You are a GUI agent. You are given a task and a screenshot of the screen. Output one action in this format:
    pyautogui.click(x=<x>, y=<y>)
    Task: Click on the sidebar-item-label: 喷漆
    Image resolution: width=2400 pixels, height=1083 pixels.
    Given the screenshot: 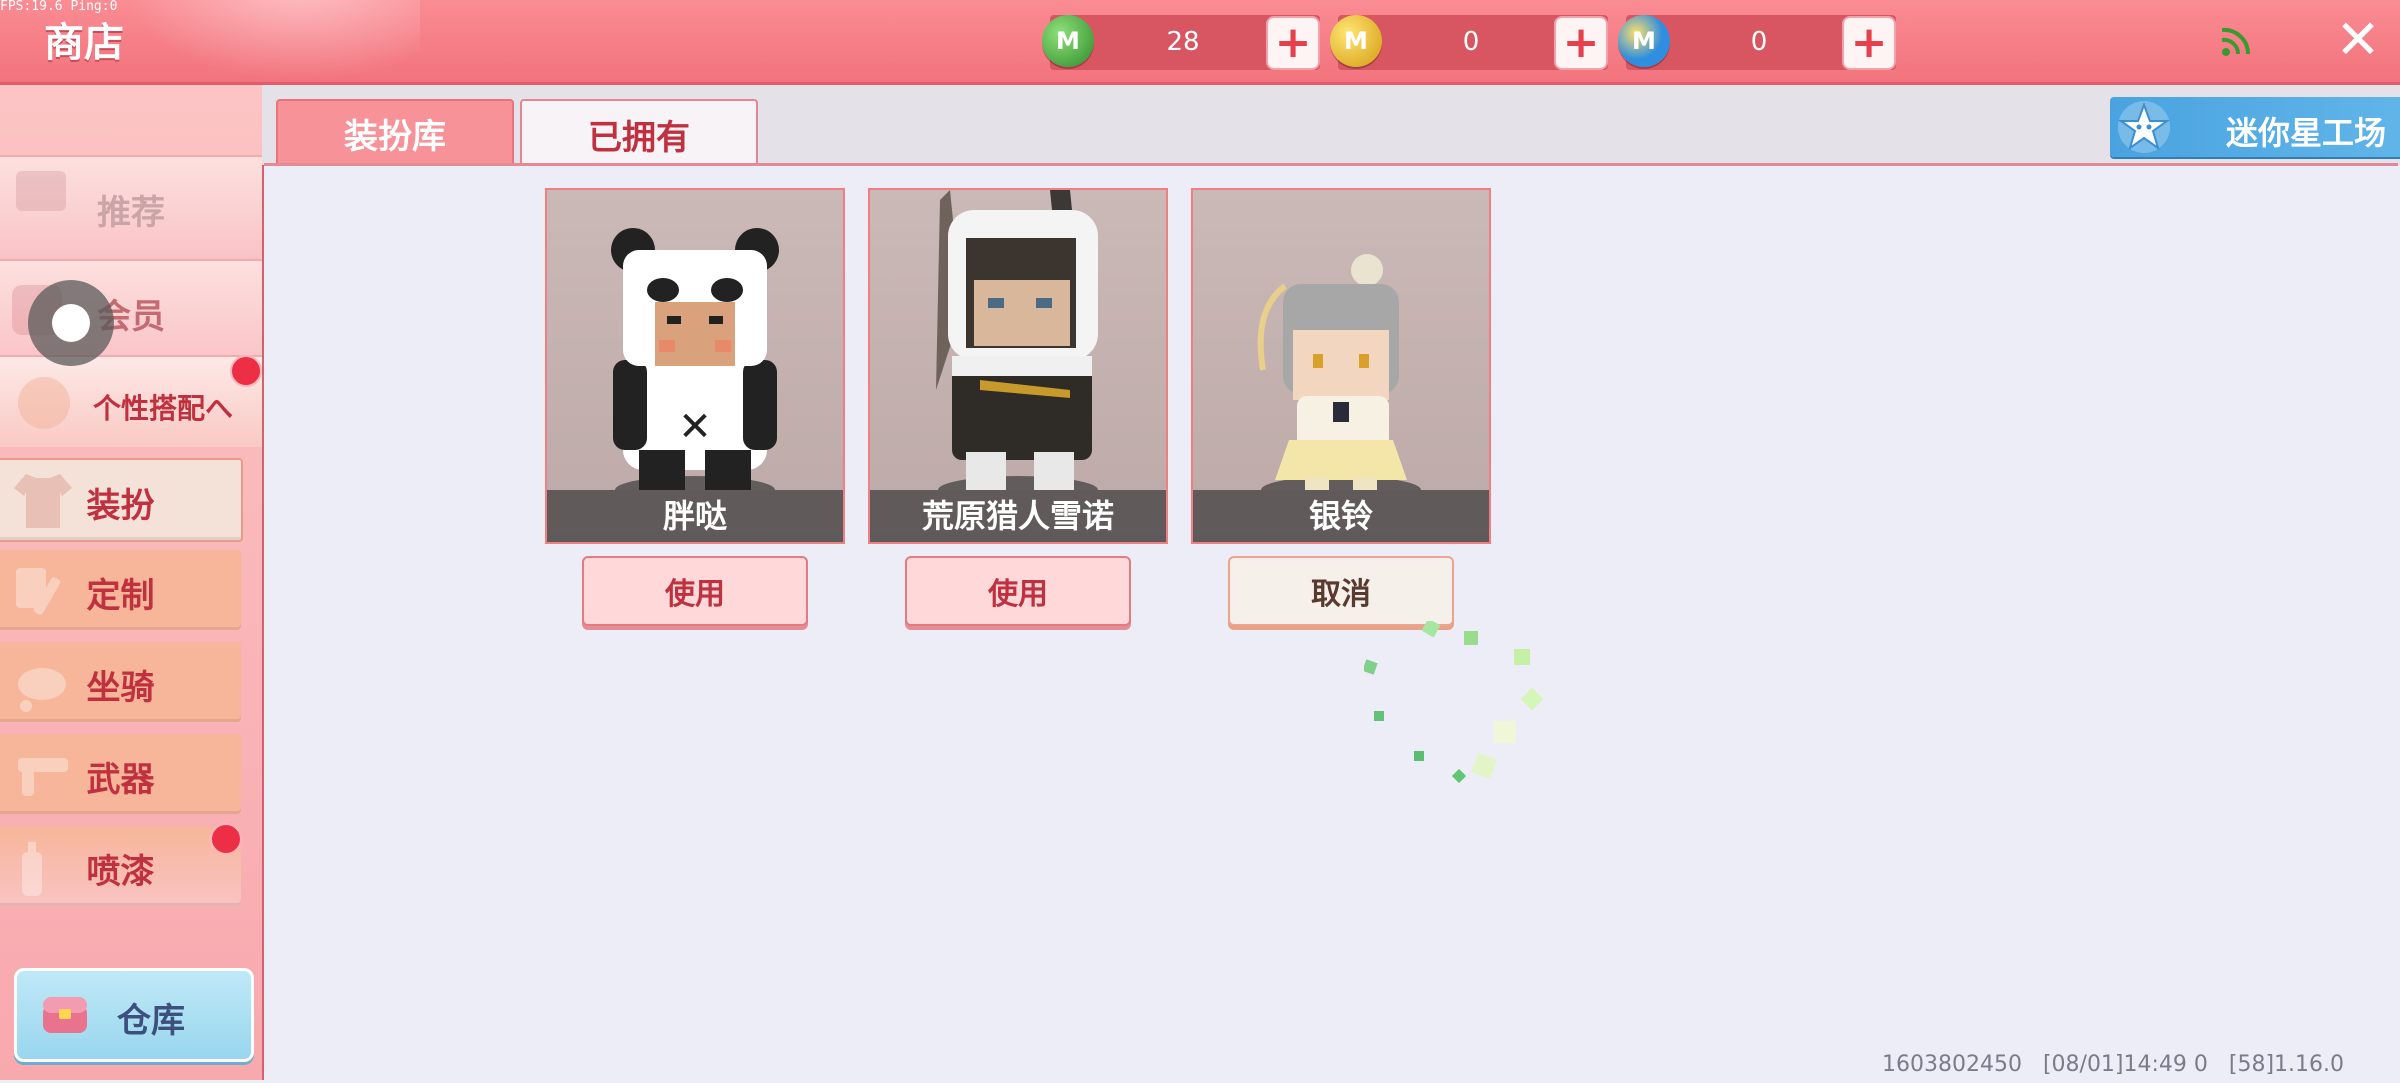 What is the action you would take?
    pyautogui.click(x=120, y=872)
    